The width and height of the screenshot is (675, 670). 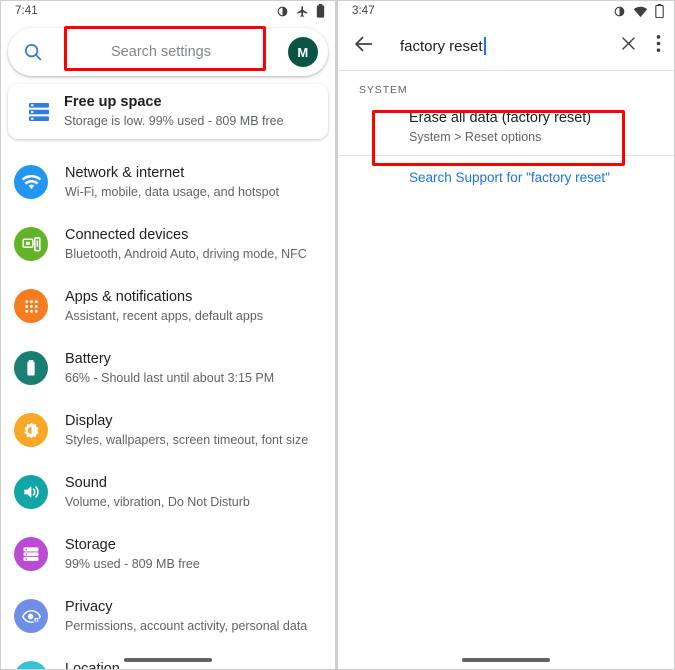 What do you see at coordinates (86, 482) in the screenshot?
I see `settings-item-title: Sound` at bounding box center [86, 482].